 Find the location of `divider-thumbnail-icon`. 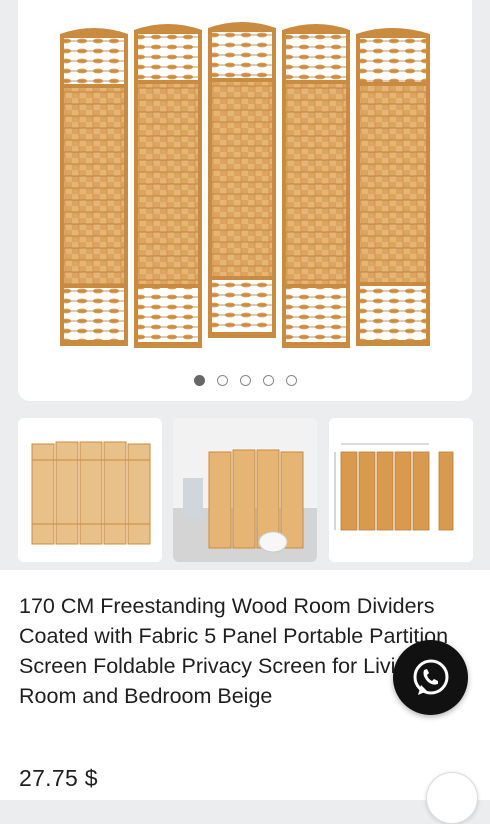

divider-thumbnail-icon is located at coordinates (90, 490).